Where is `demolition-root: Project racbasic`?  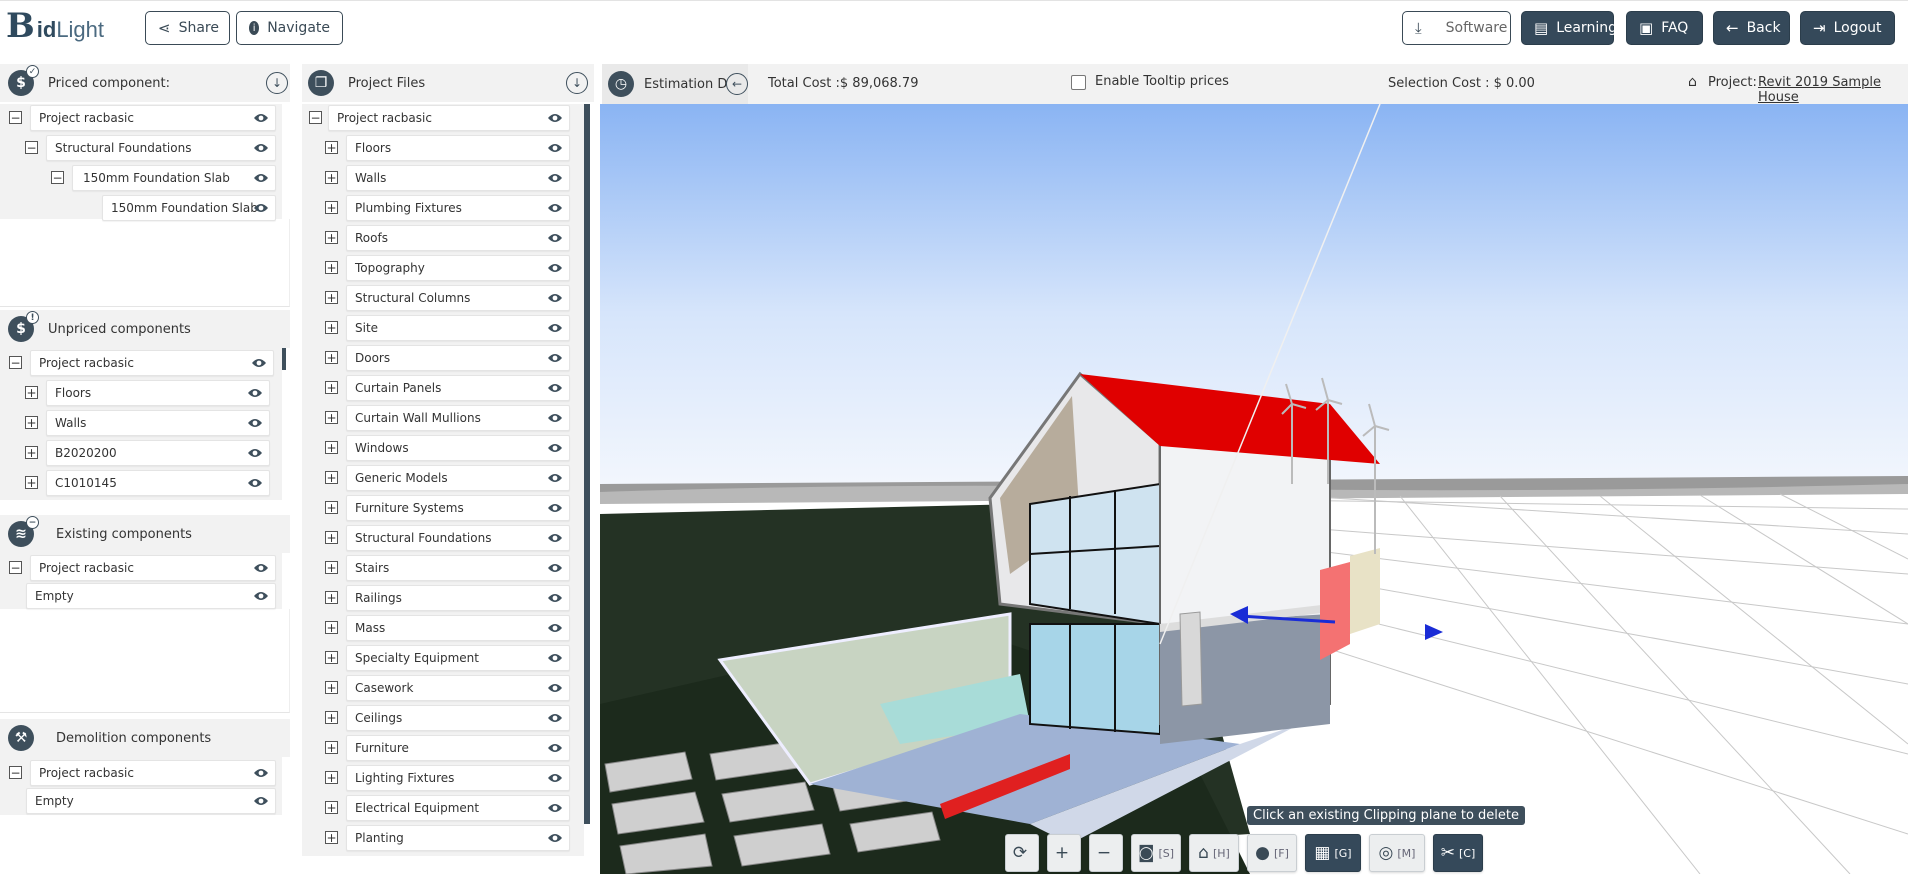 demolition-root: Project racbasic is located at coordinates (153, 773).